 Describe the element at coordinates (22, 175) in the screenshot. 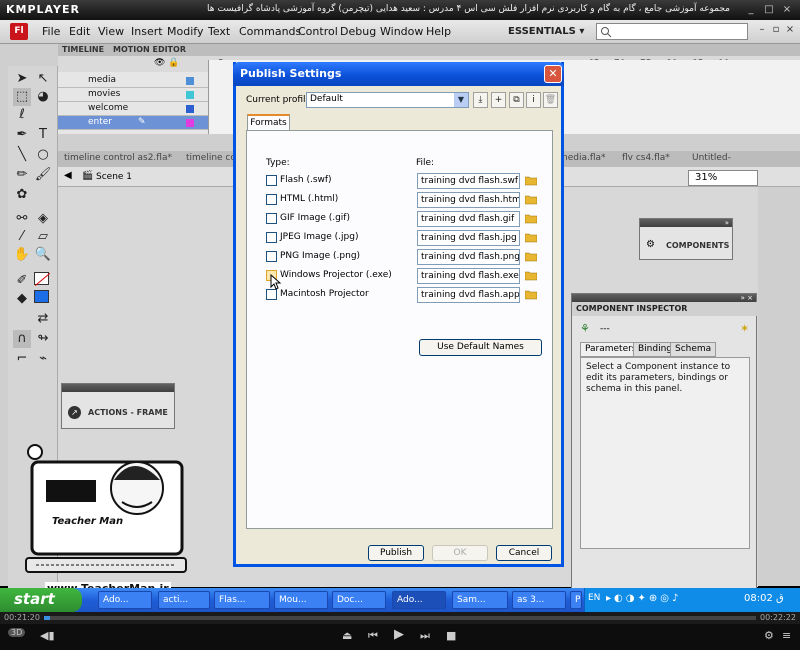

I see `pencil-tool-icon: ✏` at that location.